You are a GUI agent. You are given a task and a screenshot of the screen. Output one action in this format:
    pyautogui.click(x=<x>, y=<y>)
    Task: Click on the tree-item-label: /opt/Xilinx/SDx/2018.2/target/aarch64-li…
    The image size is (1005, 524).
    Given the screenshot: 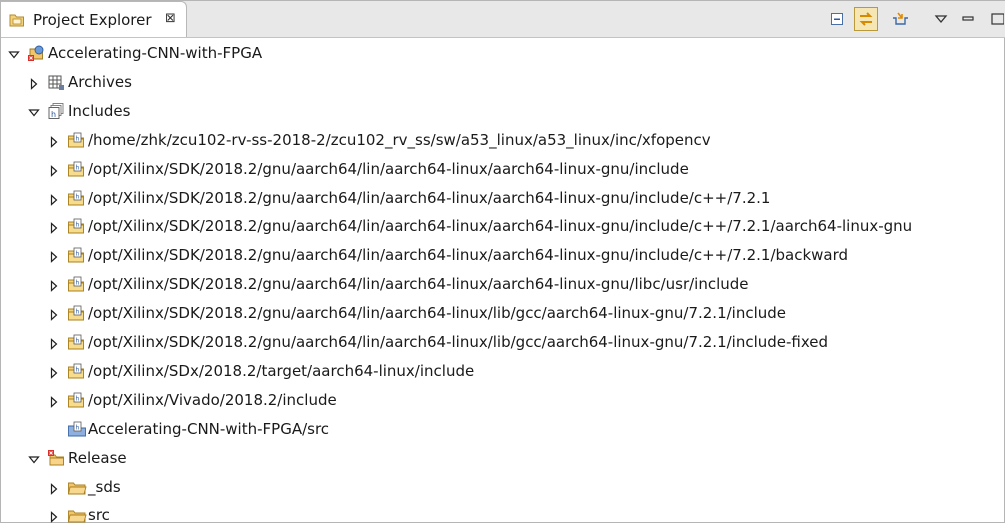 What is the action you would take?
    pyautogui.click(x=281, y=370)
    